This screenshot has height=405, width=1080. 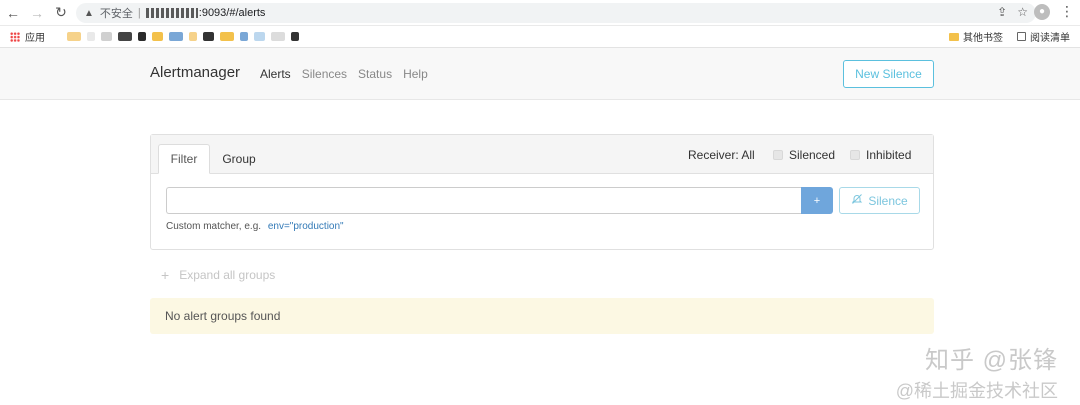 I want to click on watermark-line1: 知乎 @张锋, so click(x=991, y=360).